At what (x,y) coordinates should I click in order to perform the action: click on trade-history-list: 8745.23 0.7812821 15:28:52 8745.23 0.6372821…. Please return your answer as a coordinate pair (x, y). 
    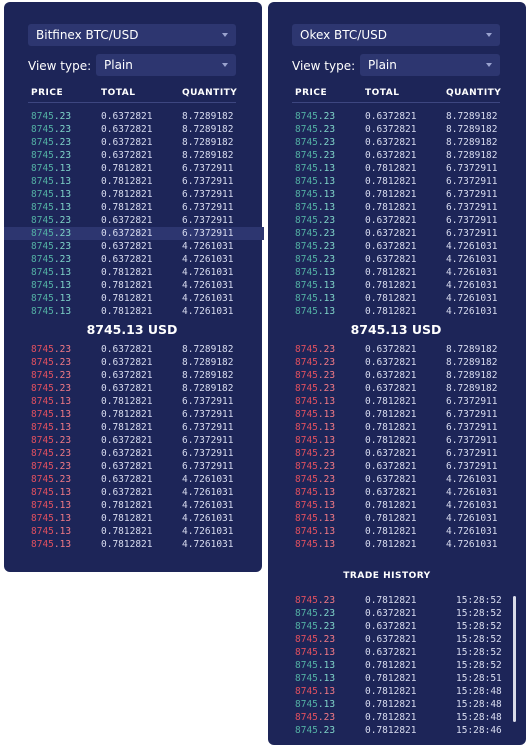
    Looking at the image, I should click on (398, 665).